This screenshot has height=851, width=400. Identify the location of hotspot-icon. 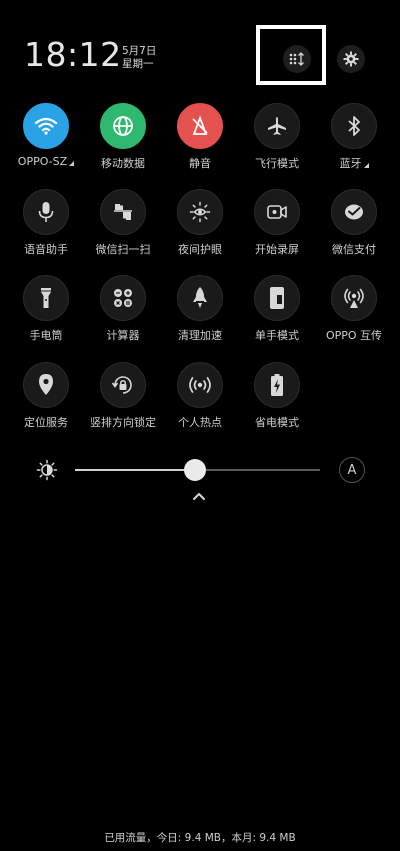
(200, 385).